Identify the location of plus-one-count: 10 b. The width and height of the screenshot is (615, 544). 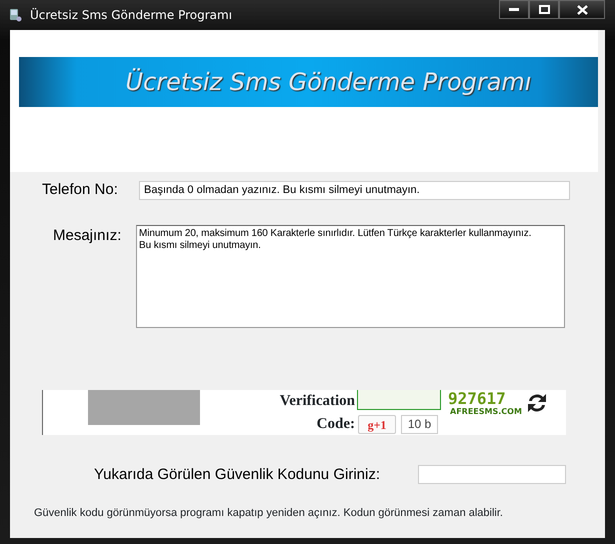
(419, 424).